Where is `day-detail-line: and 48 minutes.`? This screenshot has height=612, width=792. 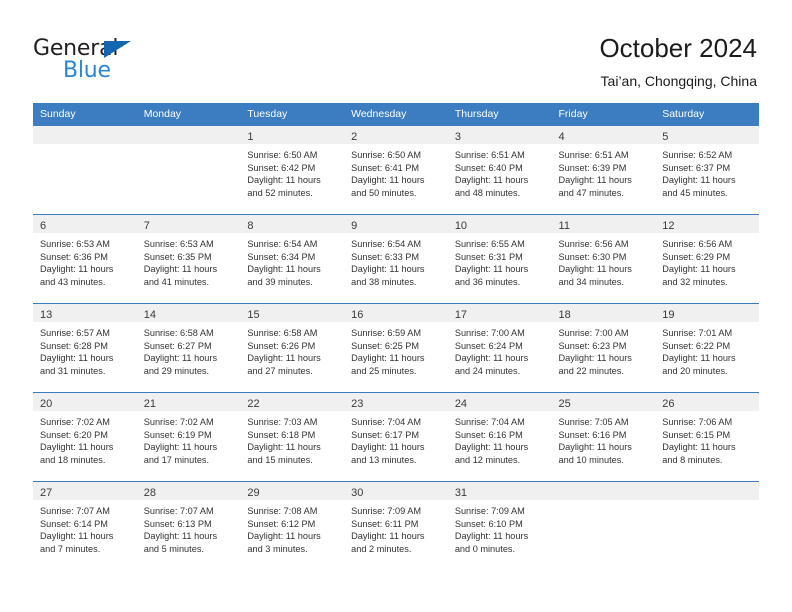
day-detail-line: and 48 minutes. is located at coordinates (487, 192).